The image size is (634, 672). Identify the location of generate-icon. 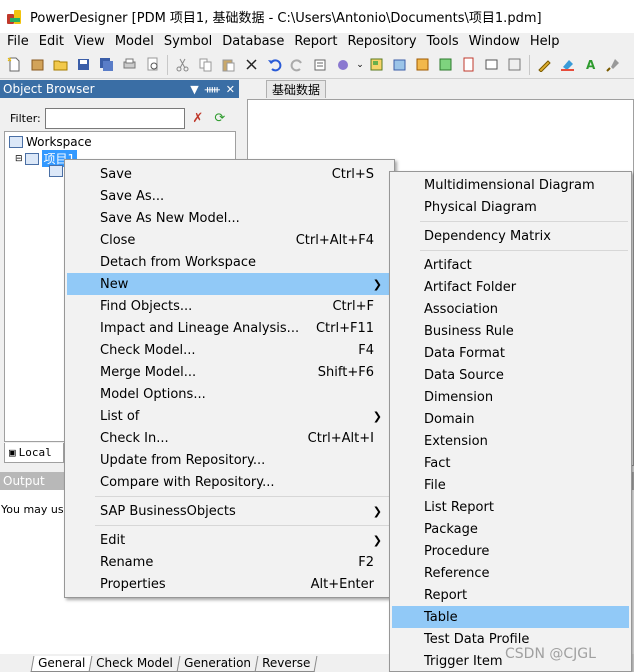
(422, 65).